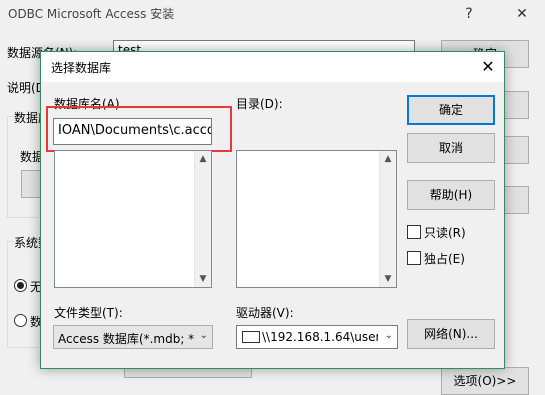 The width and height of the screenshot is (545, 395). Describe the element at coordinates (387, 219) in the screenshot. I see `directory-scrollbar: ▲ ▼` at that location.